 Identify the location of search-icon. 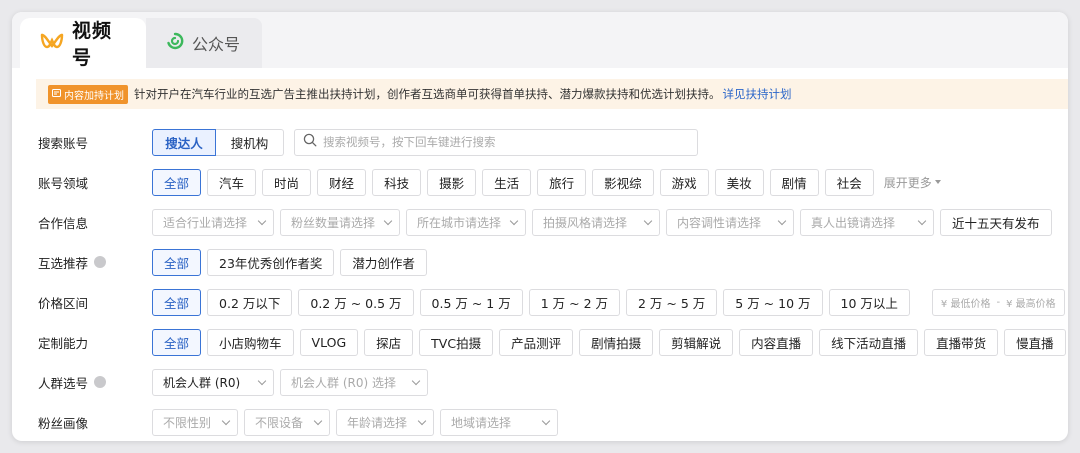
(310, 142).